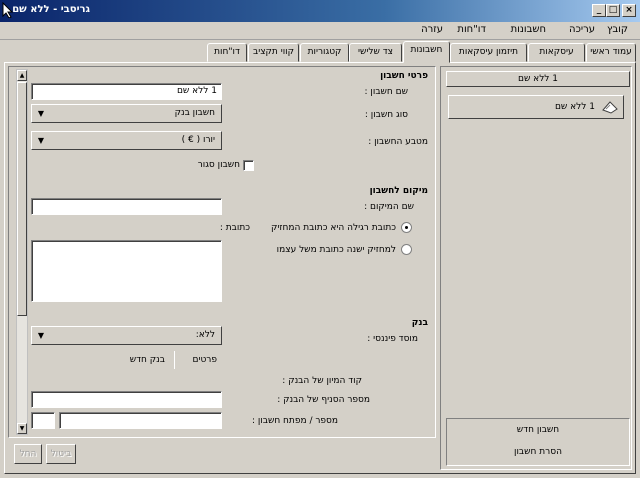 Image resolution: width=640 pixels, height=478 pixels. What do you see at coordinates (538, 79) in the screenshot?
I see `account-list-header: 1 ללא שם` at bounding box center [538, 79].